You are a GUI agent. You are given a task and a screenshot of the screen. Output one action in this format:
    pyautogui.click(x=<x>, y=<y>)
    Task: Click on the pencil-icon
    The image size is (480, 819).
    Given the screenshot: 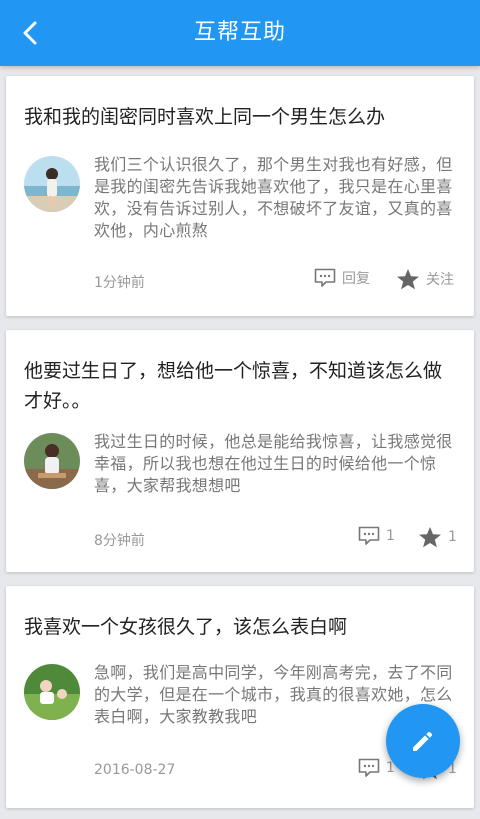 What is the action you would take?
    pyautogui.click(x=423, y=741)
    